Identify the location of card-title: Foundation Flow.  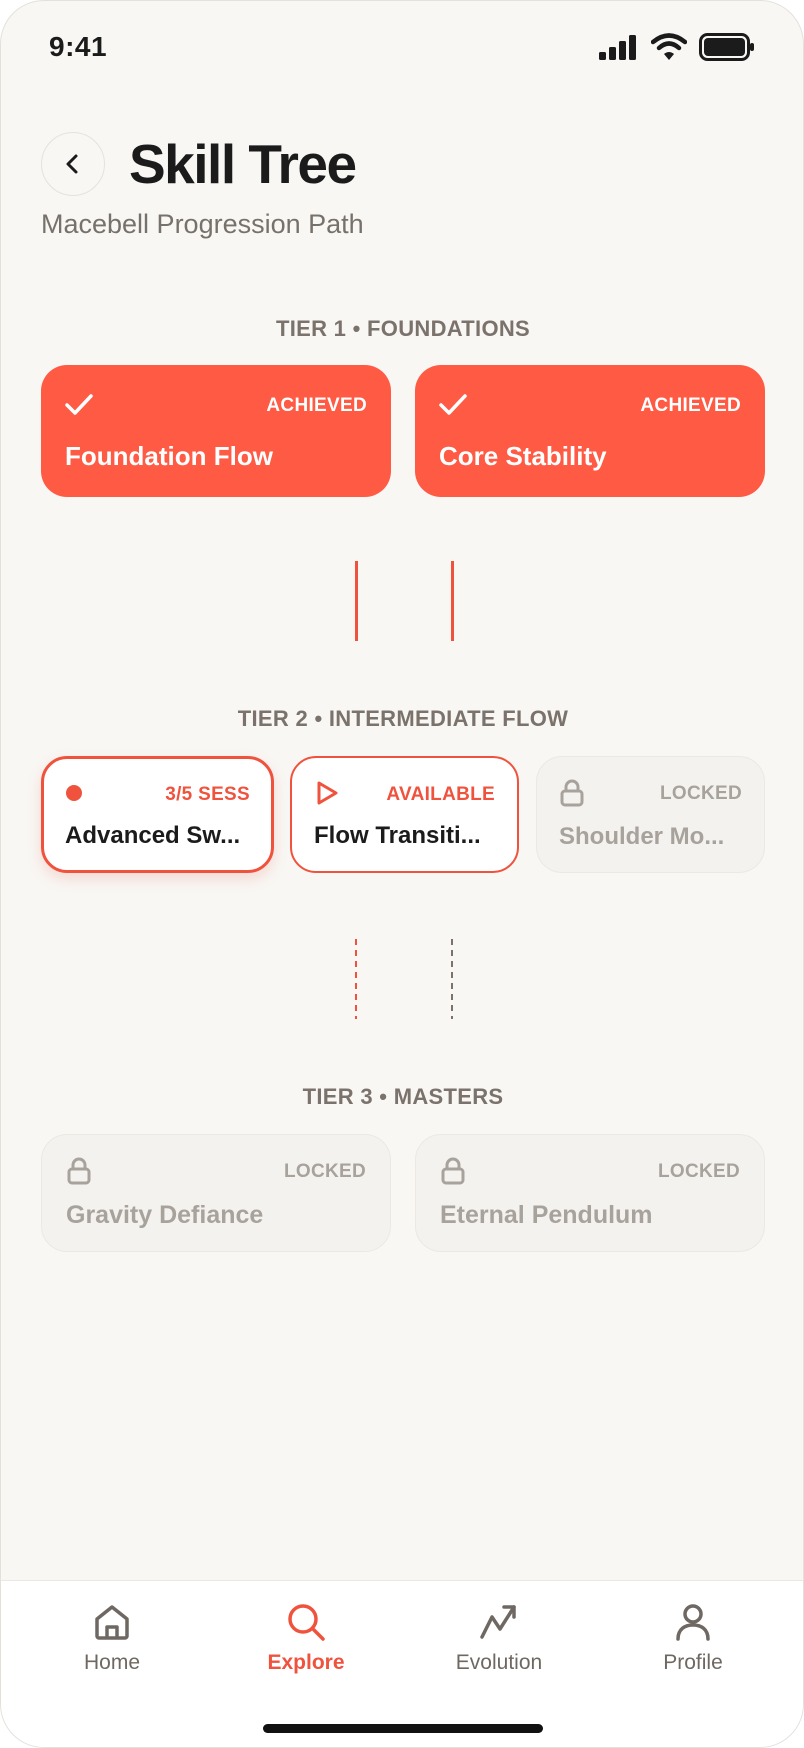
(169, 456).